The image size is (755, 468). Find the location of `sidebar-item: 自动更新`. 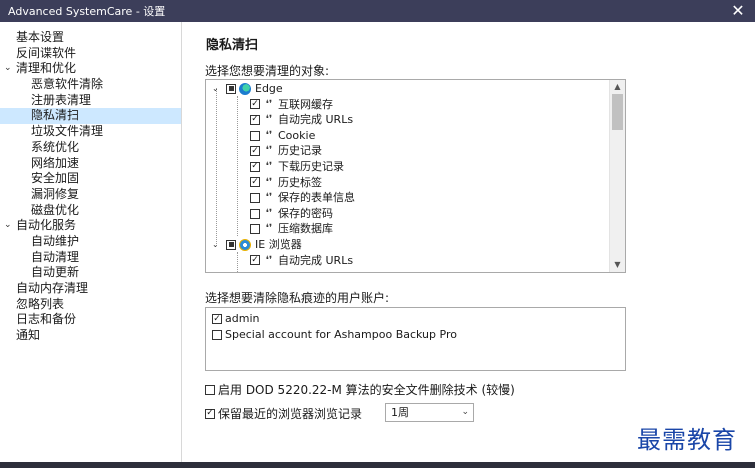

sidebar-item: 自动更新 is located at coordinates (90, 273).